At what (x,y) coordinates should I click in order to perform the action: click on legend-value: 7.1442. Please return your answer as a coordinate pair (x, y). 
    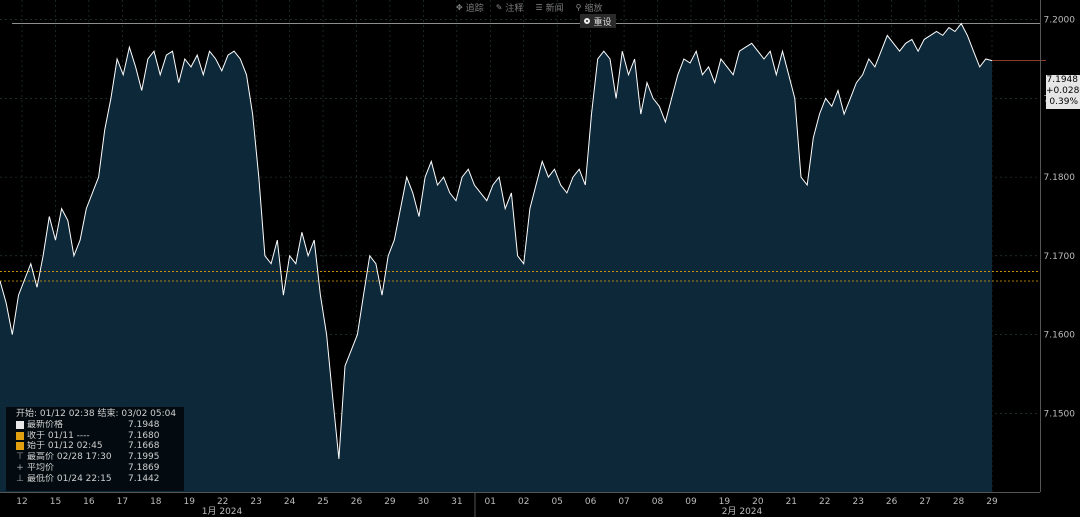
    Looking at the image, I should click on (144, 478).